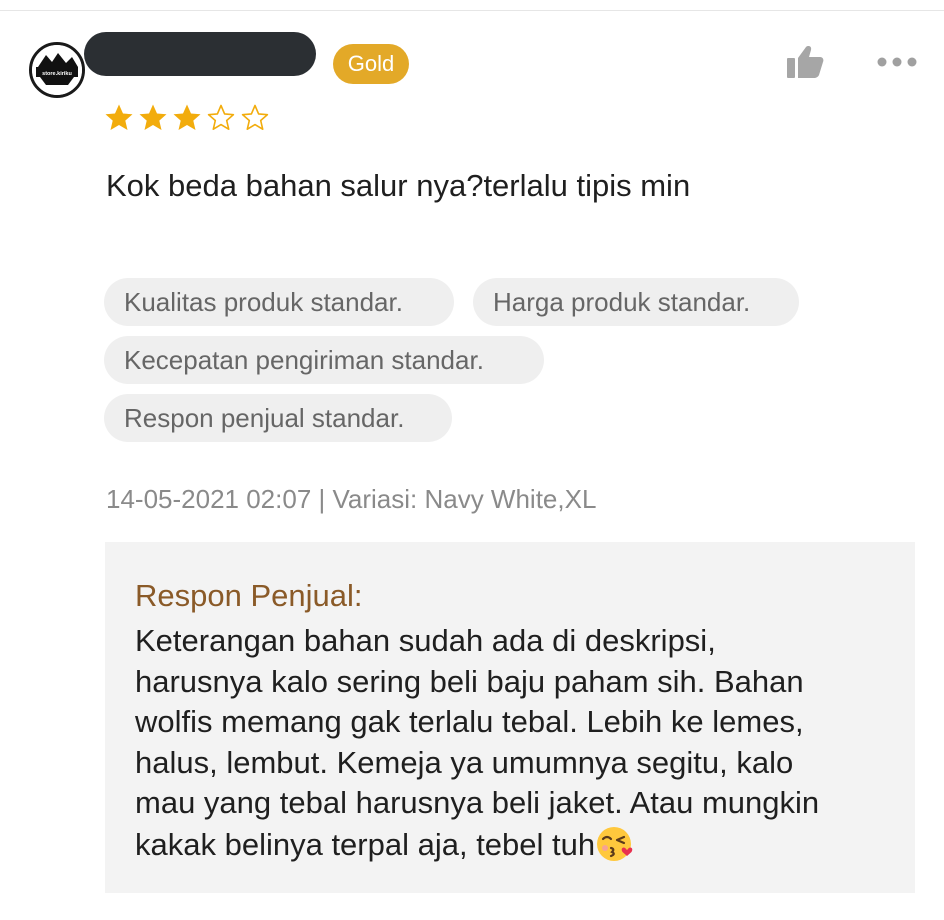  I want to click on thumbs-up-icon, so click(805, 62).